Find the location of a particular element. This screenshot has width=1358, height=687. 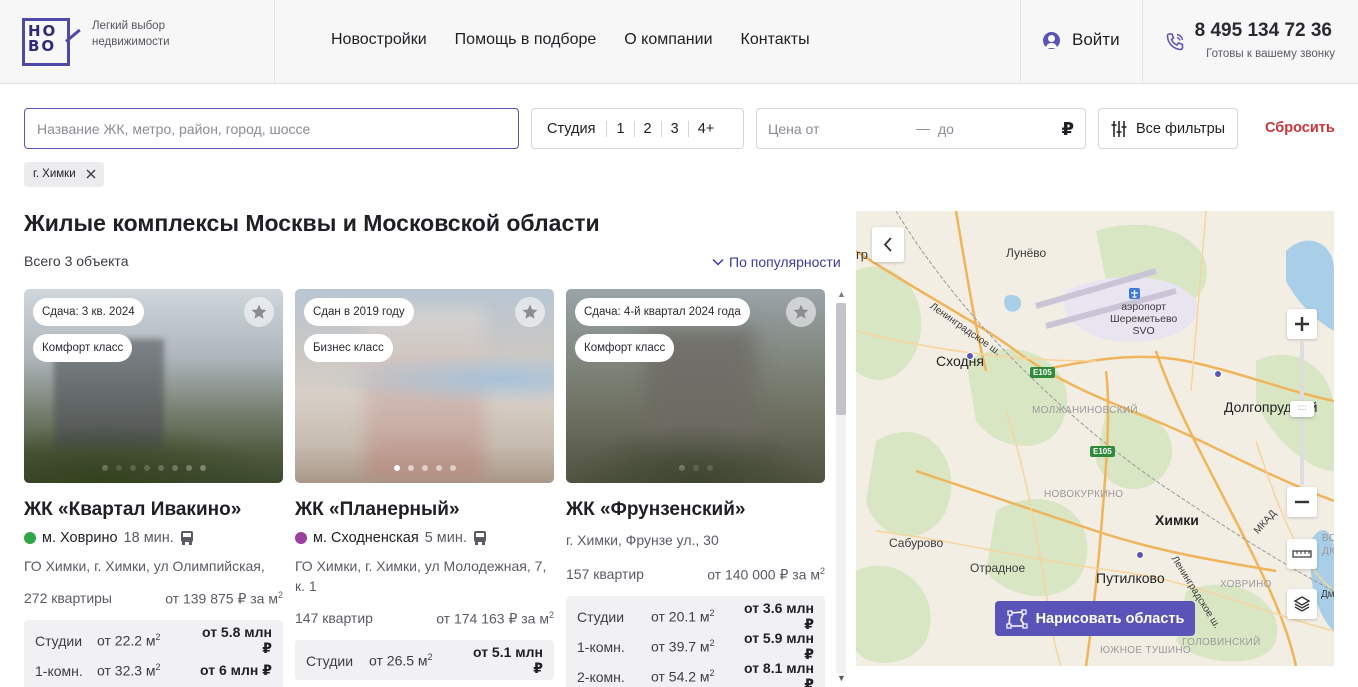

flat-type-row: Студии от 22.2 м2 от 5.8 млн ₽ is located at coordinates (153, 640).